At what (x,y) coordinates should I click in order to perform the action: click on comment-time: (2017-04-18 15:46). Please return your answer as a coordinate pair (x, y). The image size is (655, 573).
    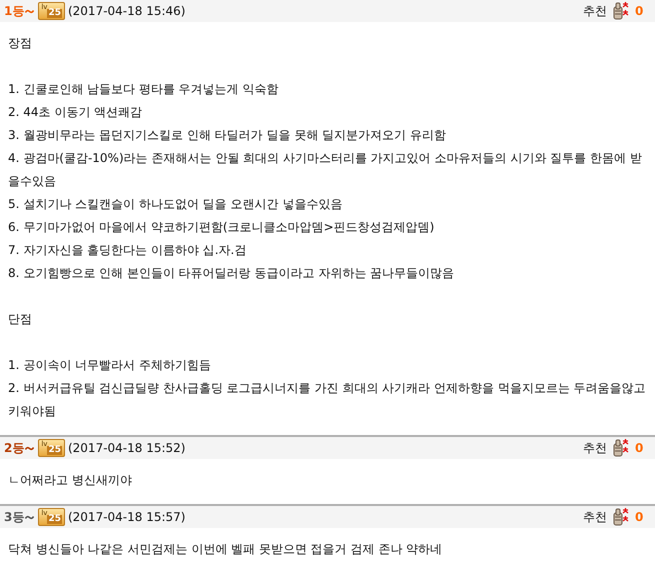
    Looking at the image, I should click on (127, 11).